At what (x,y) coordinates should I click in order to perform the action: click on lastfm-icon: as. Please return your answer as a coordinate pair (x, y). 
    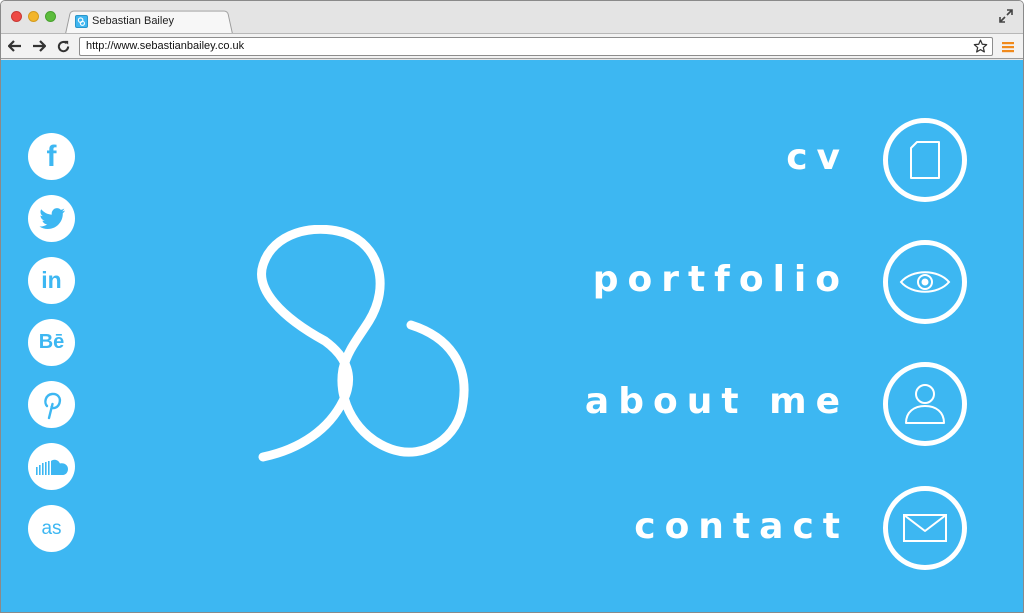
    Looking at the image, I should click on (51, 528).